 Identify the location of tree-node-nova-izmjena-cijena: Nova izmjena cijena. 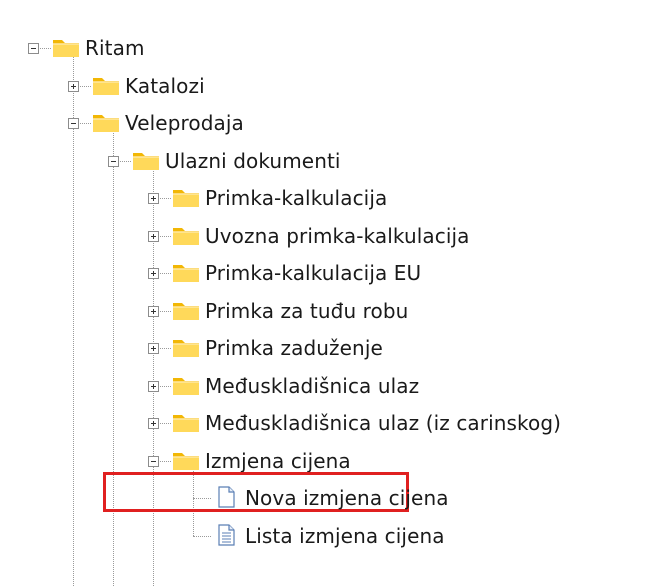
(345, 498).